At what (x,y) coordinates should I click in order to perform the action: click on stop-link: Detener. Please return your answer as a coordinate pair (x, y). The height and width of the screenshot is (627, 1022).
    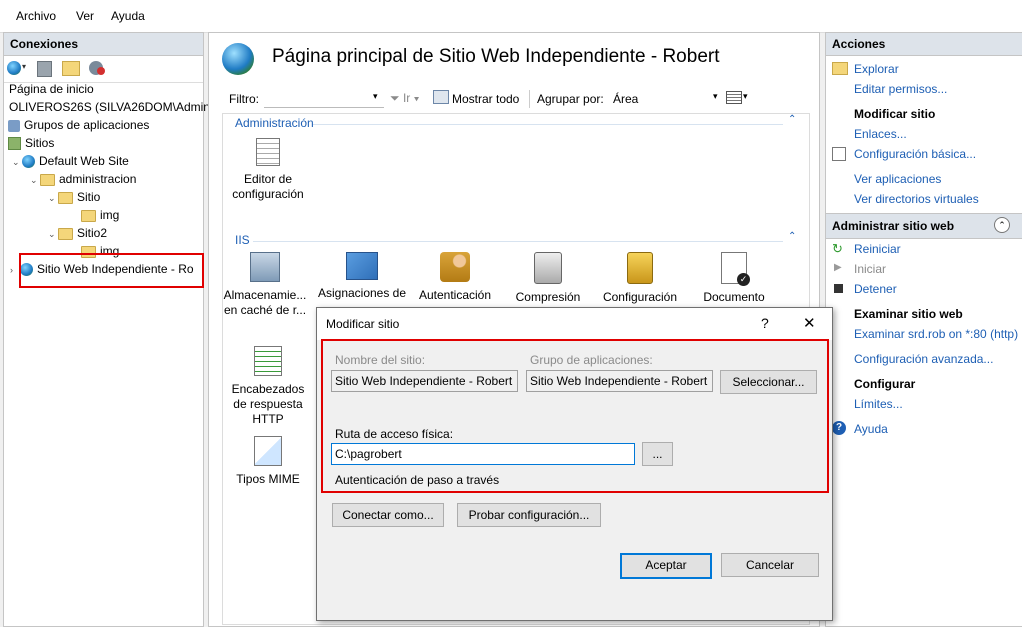
    Looking at the image, I should click on (875, 289).